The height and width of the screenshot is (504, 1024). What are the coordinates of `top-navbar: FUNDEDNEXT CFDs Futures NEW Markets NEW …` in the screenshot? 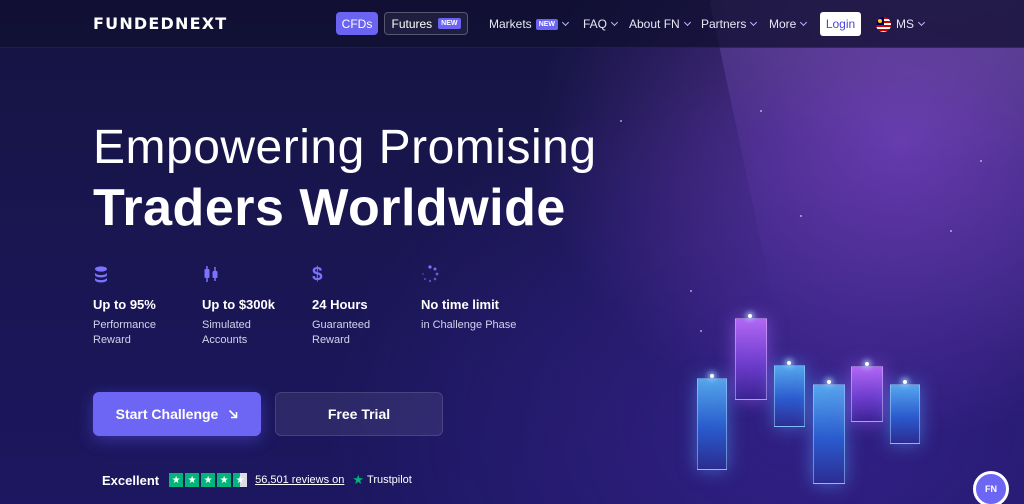 It's located at (512, 24).